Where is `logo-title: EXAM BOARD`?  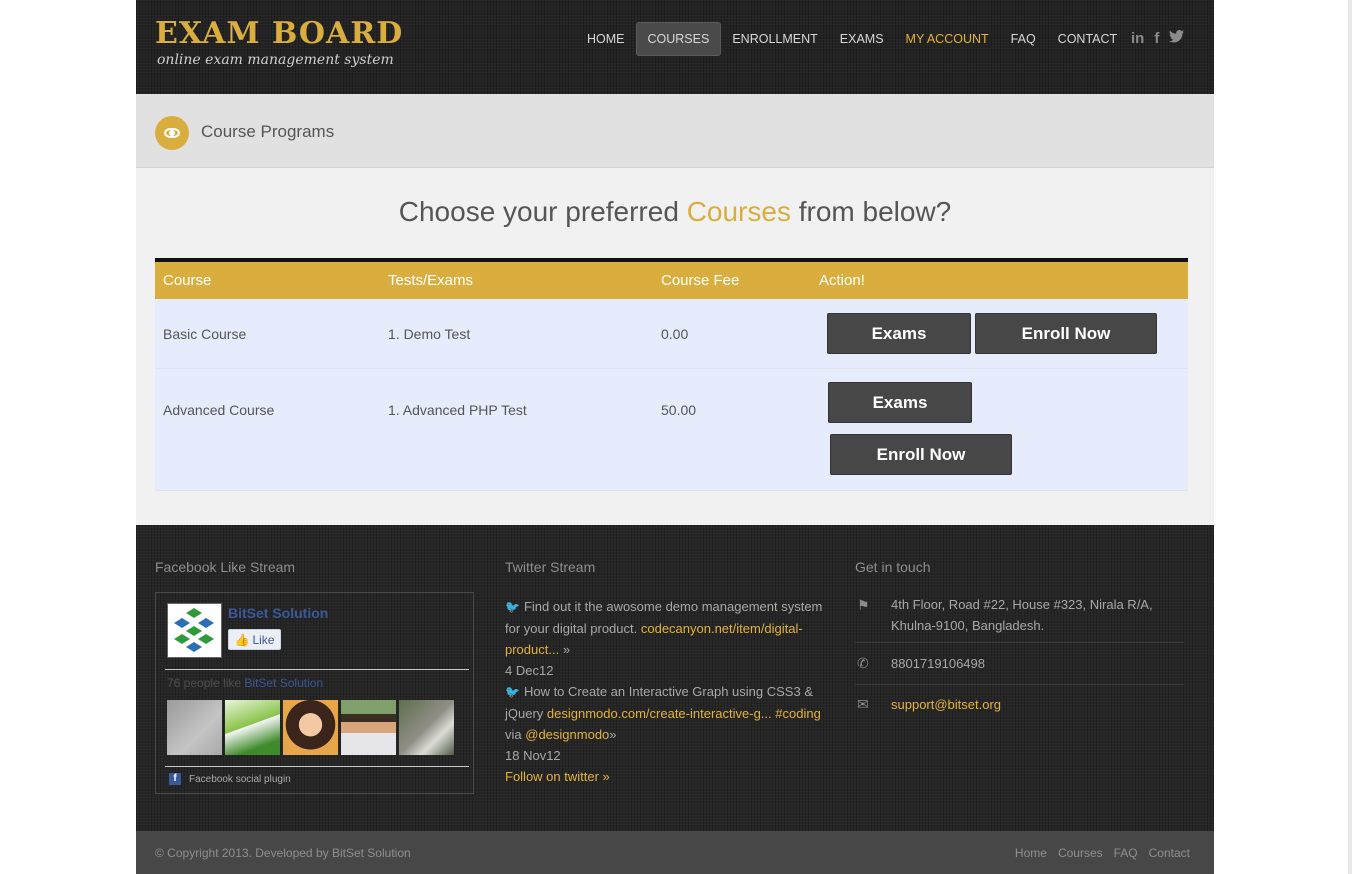
logo-title: EXAM BOARD is located at coordinates (279, 33).